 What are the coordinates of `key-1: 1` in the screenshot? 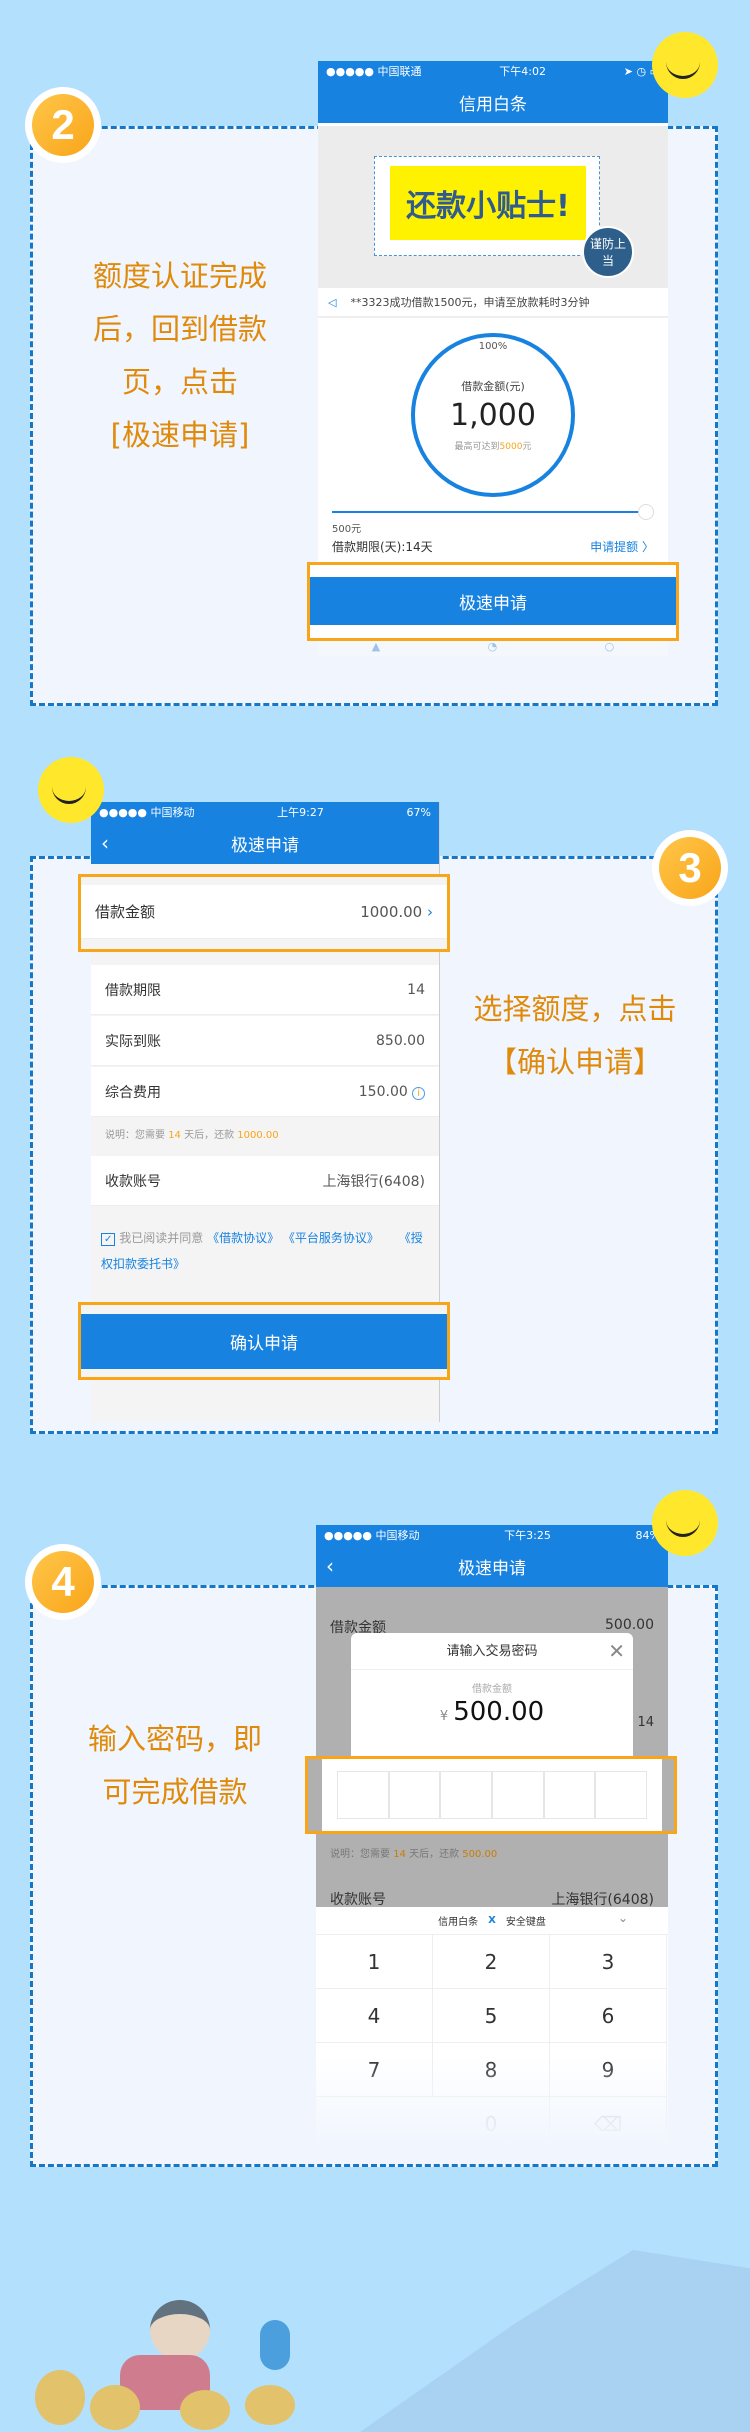 It's located at (374, 1962).